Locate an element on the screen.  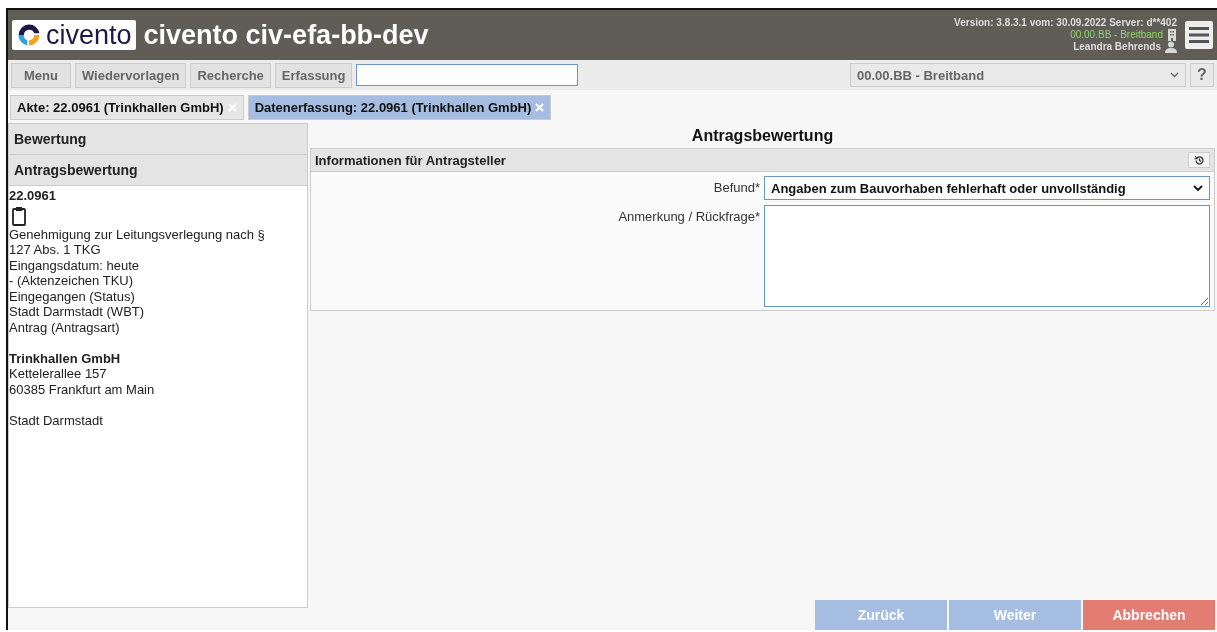
field-label: Befund* is located at coordinates (736, 187).